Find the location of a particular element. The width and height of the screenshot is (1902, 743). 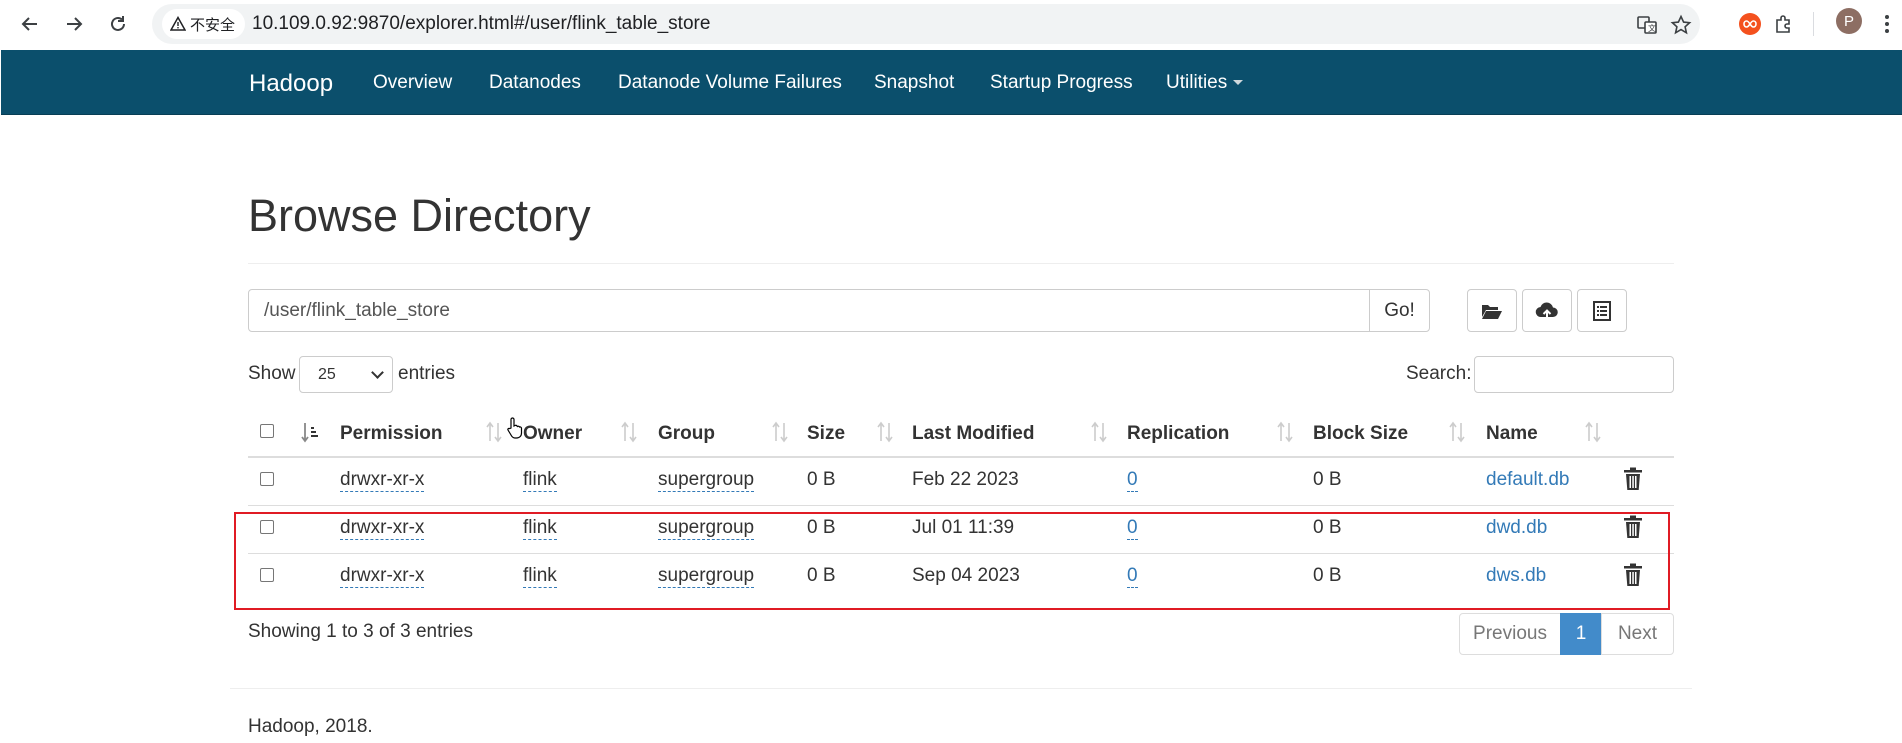

path-bar: Go! is located at coordinates (839, 310).